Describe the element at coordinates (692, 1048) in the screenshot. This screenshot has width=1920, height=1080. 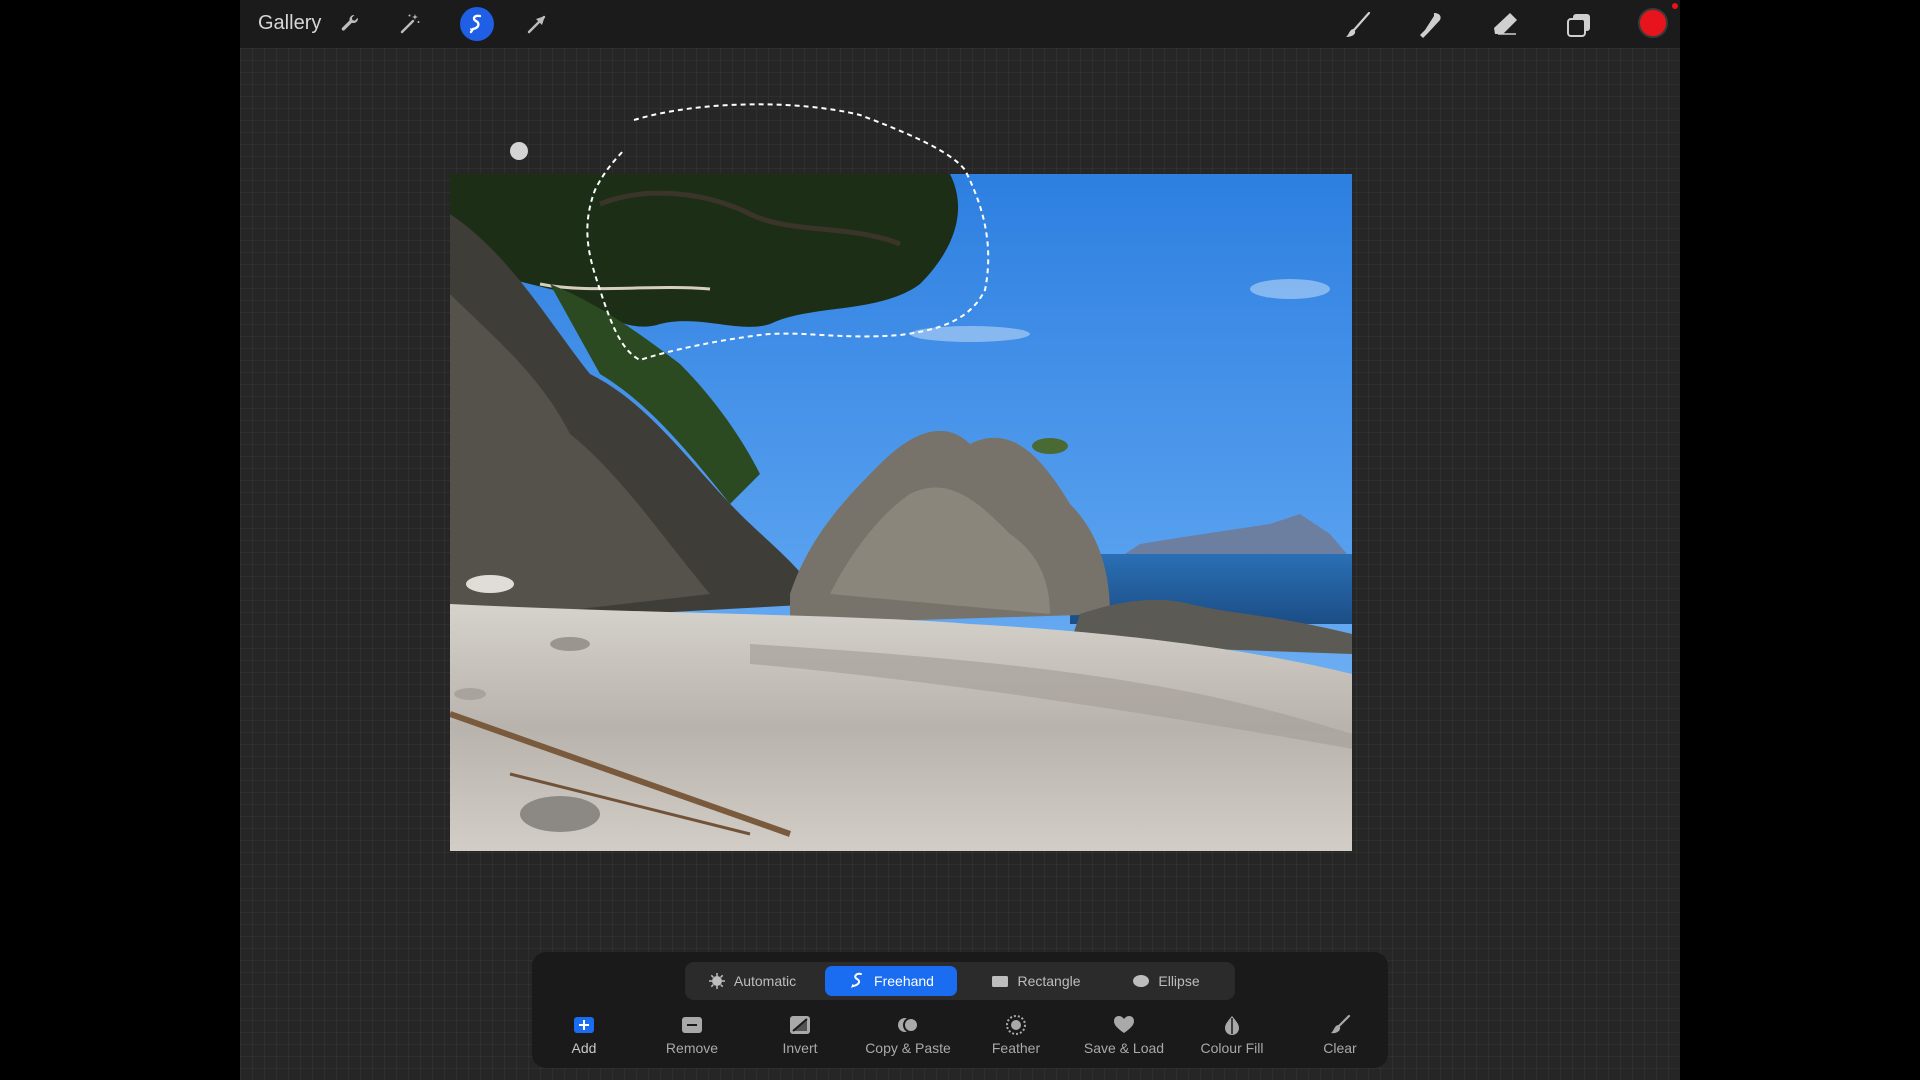
I see `remove-label: Remove` at that location.